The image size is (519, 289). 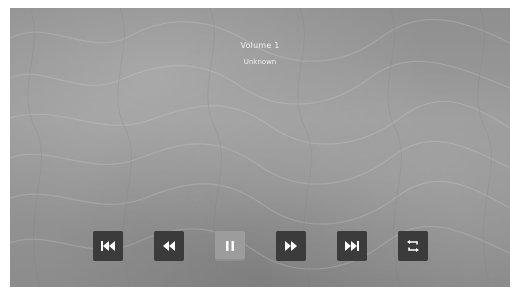 I want to click on rewind-icon, so click(x=169, y=246).